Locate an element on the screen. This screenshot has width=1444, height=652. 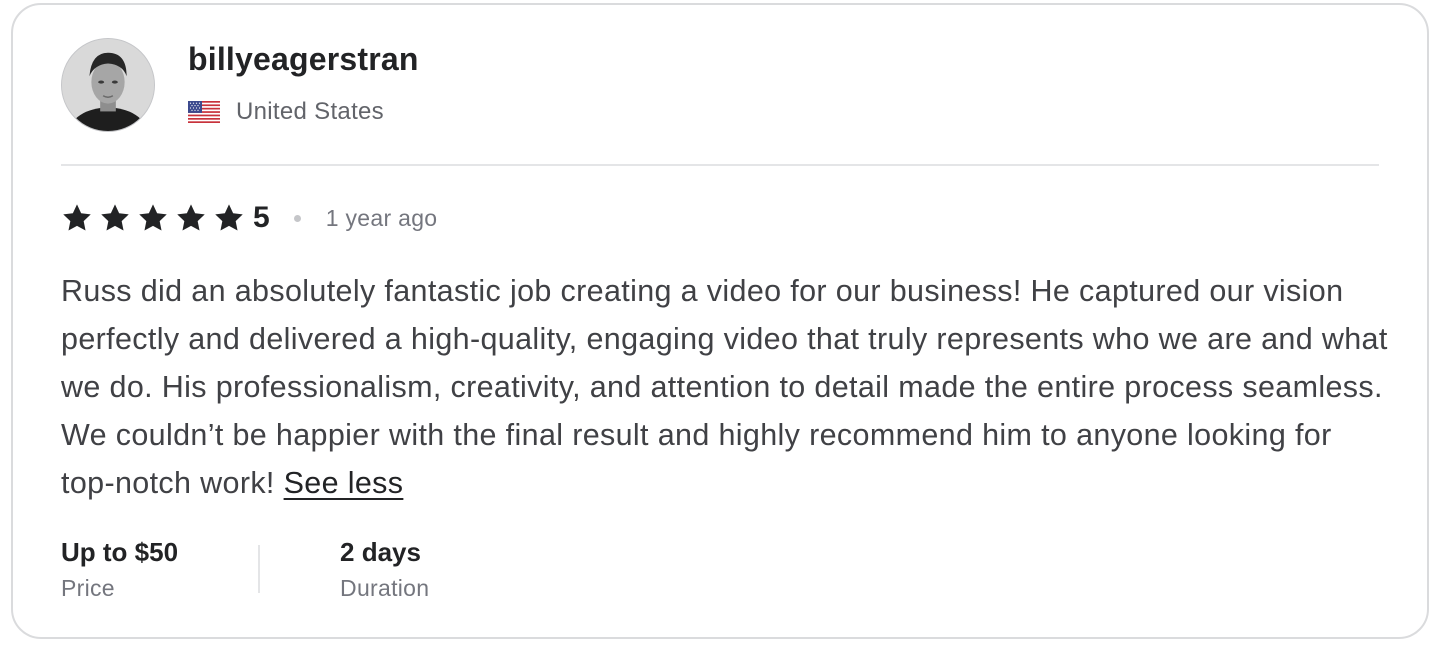
price-detail: Up to $50 Price is located at coordinates (119, 568).